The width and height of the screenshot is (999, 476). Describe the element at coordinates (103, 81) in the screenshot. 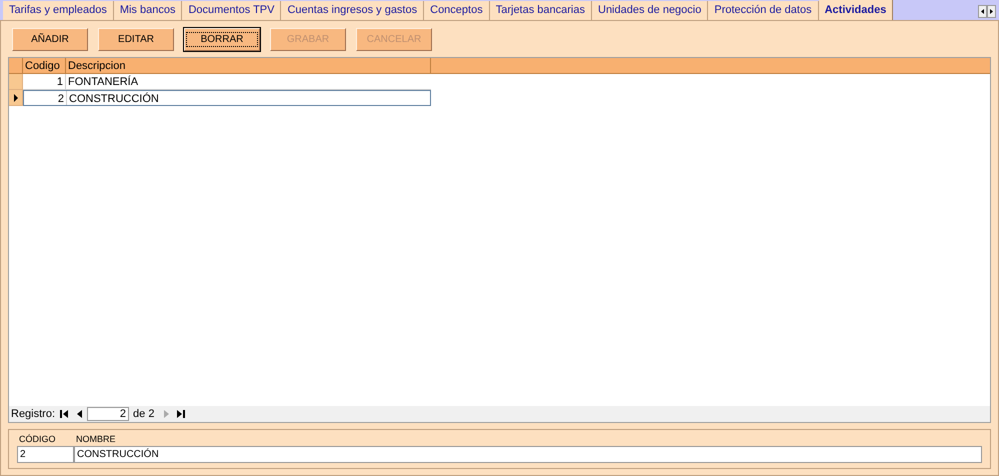

I see `table-cell-text: FONTANERÍA` at that location.